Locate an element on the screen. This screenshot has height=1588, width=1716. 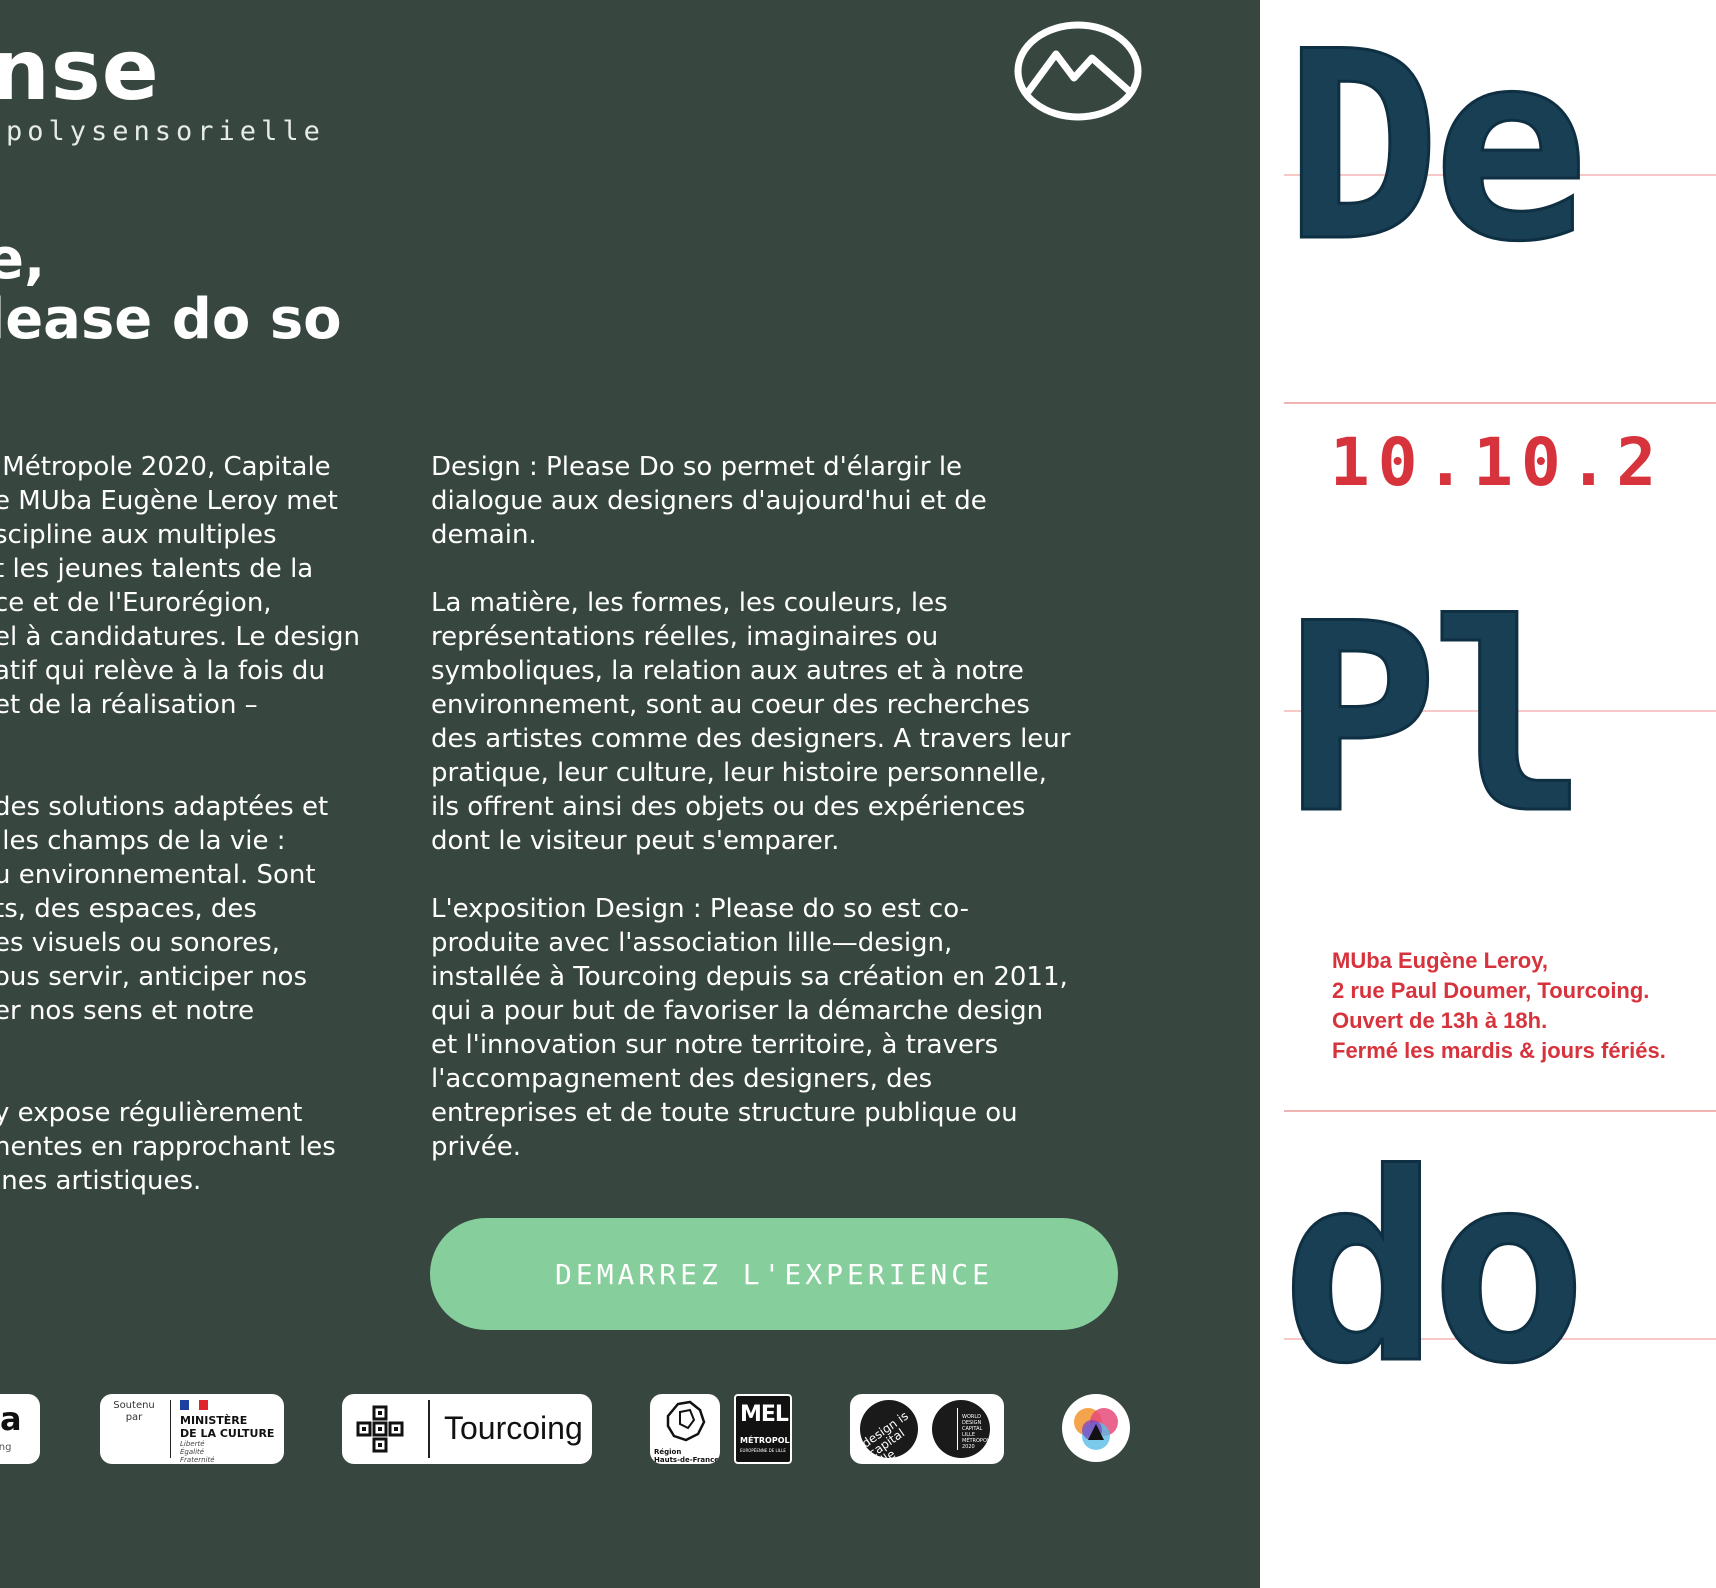
partner-circle-logo is located at coordinates (1096, 1428).